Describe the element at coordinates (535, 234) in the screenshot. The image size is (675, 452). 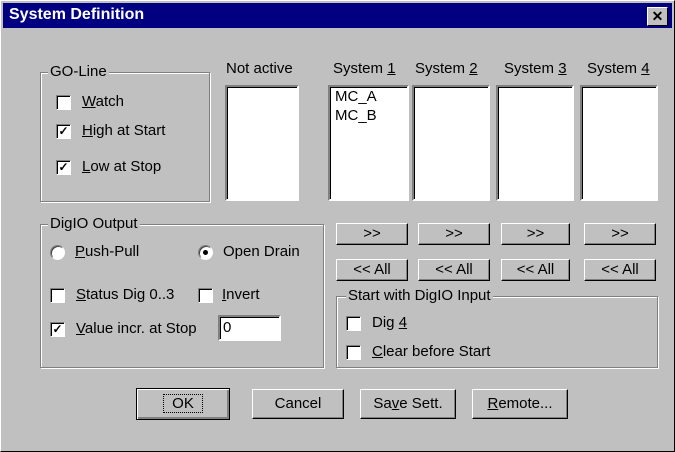
I see `move-to-system3-button: >>` at that location.